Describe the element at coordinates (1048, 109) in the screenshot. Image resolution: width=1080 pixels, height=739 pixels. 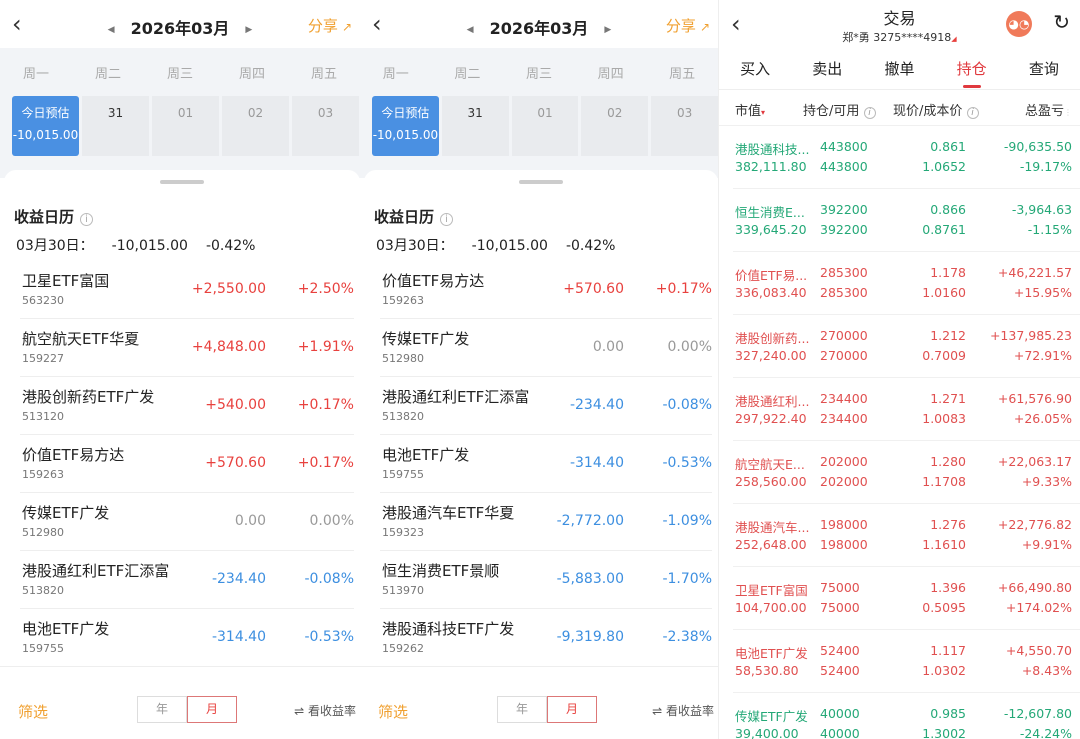
I see `col-total-pl: 总盈亏⋮` at that location.